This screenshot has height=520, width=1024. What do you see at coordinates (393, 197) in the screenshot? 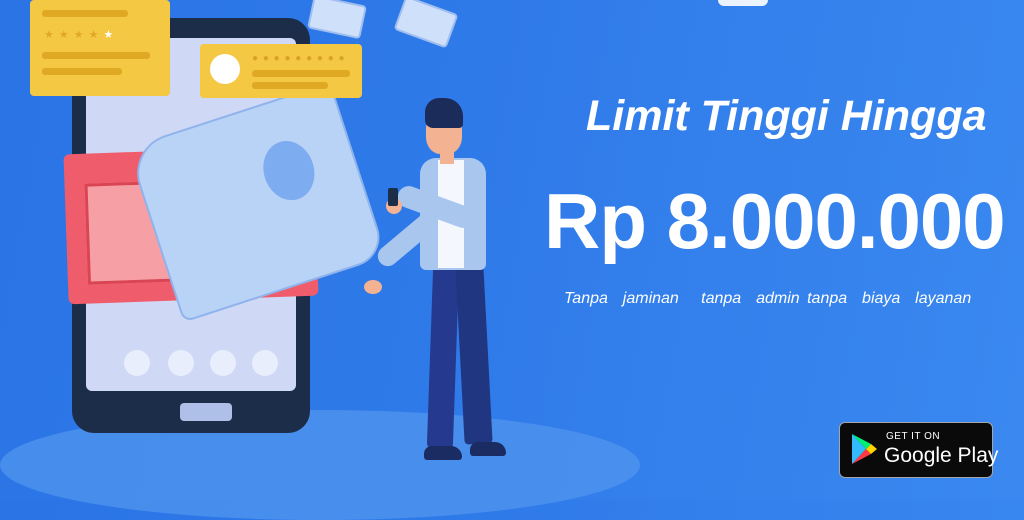
I see `phone-in-hand-icon` at bounding box center [393, 197].